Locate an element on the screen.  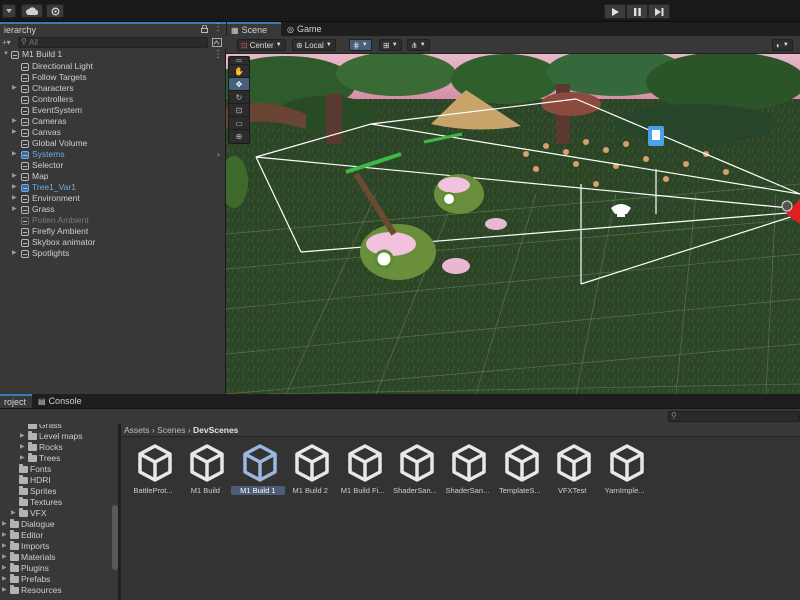
hierarchy-item: Global Volume is located at coordinates (113, 143).